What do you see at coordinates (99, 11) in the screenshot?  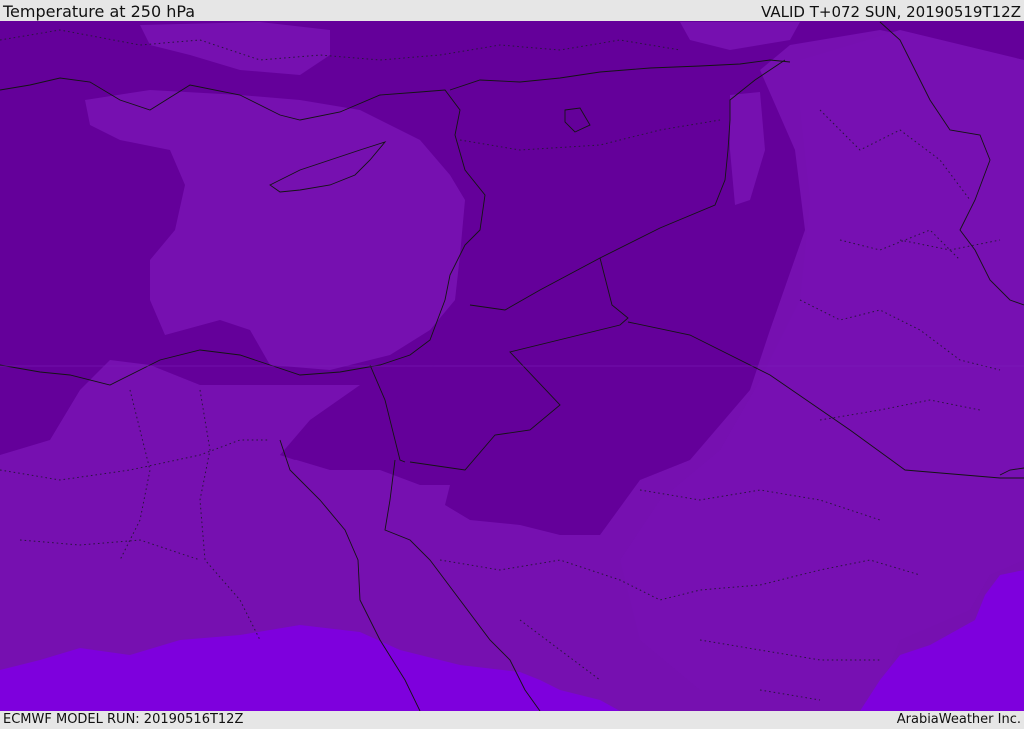 I see `map-title: Temperature at 250 hPa` at bounding box center [99, 11].